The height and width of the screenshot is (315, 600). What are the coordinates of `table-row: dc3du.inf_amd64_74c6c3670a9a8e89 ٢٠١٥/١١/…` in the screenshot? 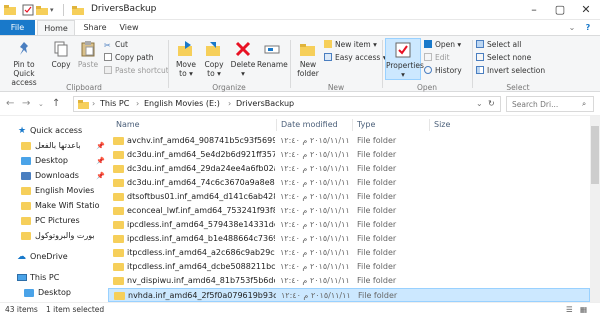 It's located at (349, 183).